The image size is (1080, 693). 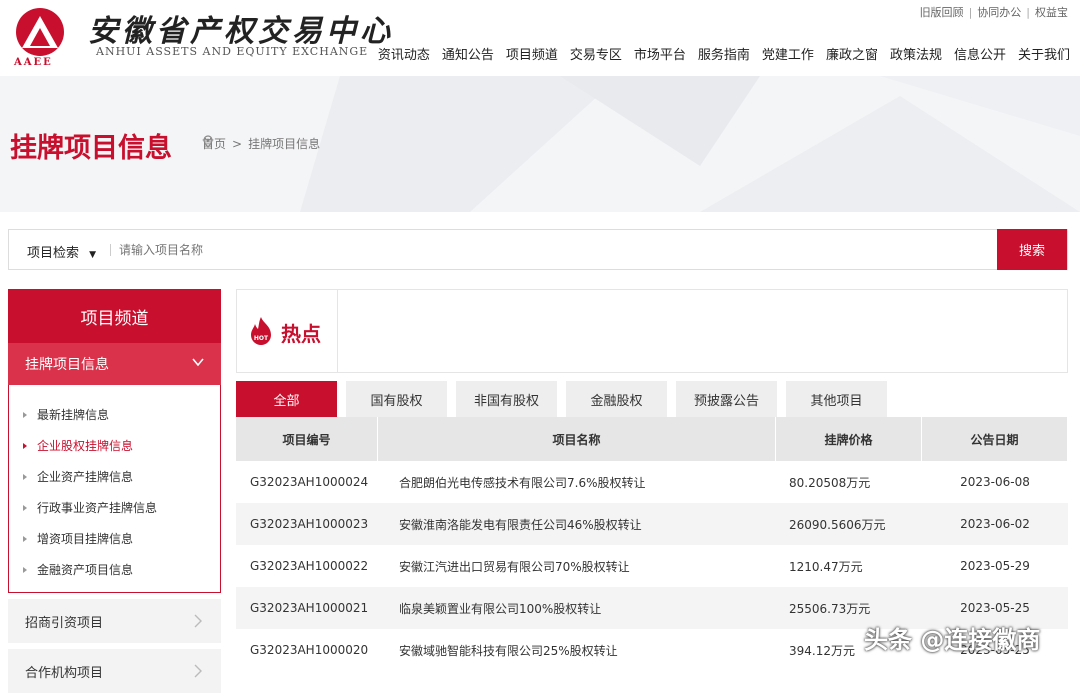 I want to click on tab-state-equity: 国有股权, so click(x=396, y=399).